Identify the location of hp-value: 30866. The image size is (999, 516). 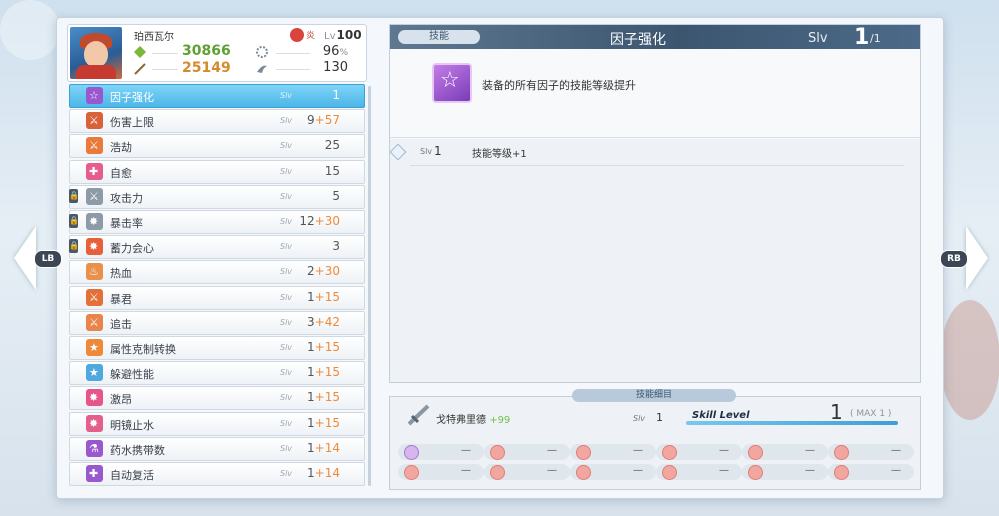
(206, 51).